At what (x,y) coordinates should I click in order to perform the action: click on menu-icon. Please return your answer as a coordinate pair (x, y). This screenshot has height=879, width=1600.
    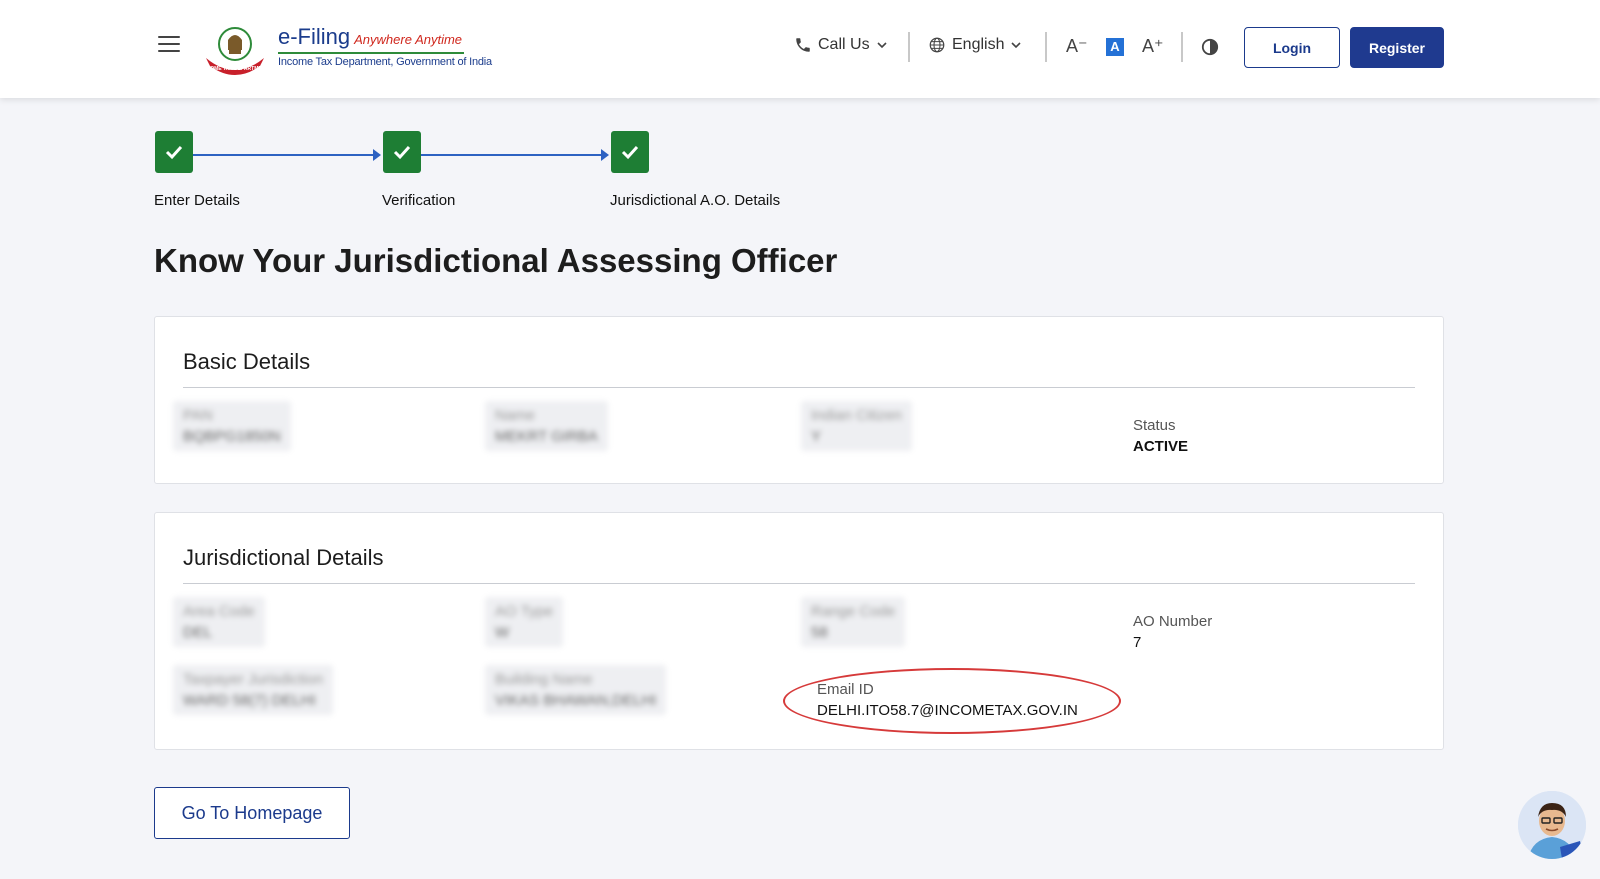
    Looking at the image, I should click on (169, 45).